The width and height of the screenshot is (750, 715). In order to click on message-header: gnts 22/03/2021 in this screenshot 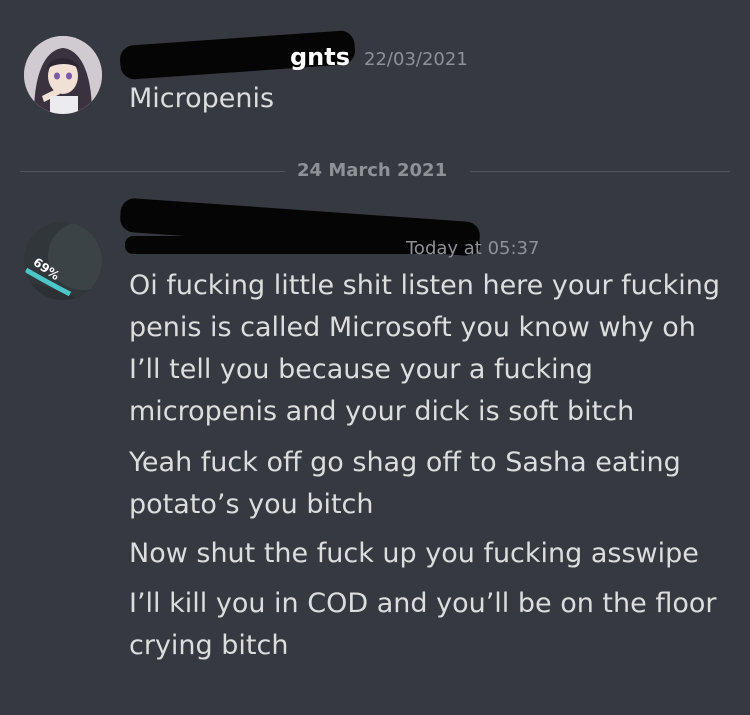, I will do `click(379, 57)`.